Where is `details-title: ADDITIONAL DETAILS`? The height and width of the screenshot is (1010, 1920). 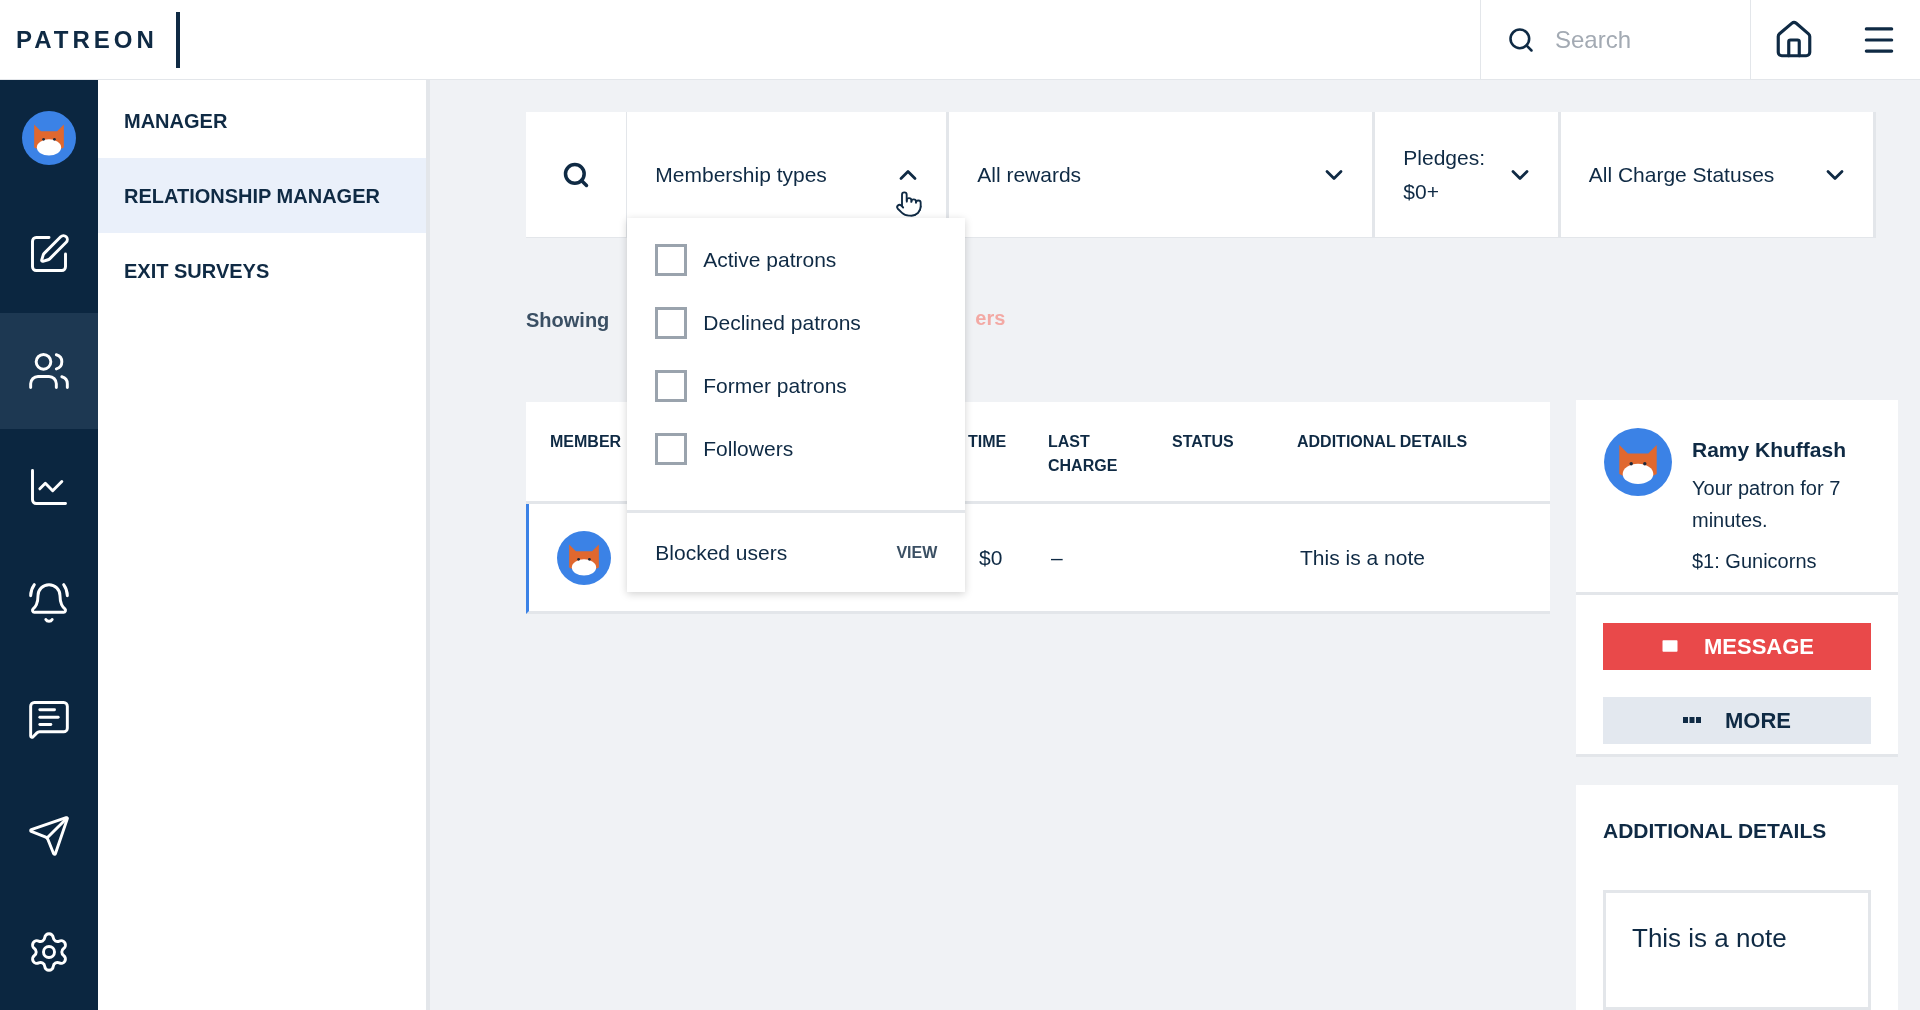 details-title: ADDITIONAL DETAILS is located at coordinates (1715, 830).